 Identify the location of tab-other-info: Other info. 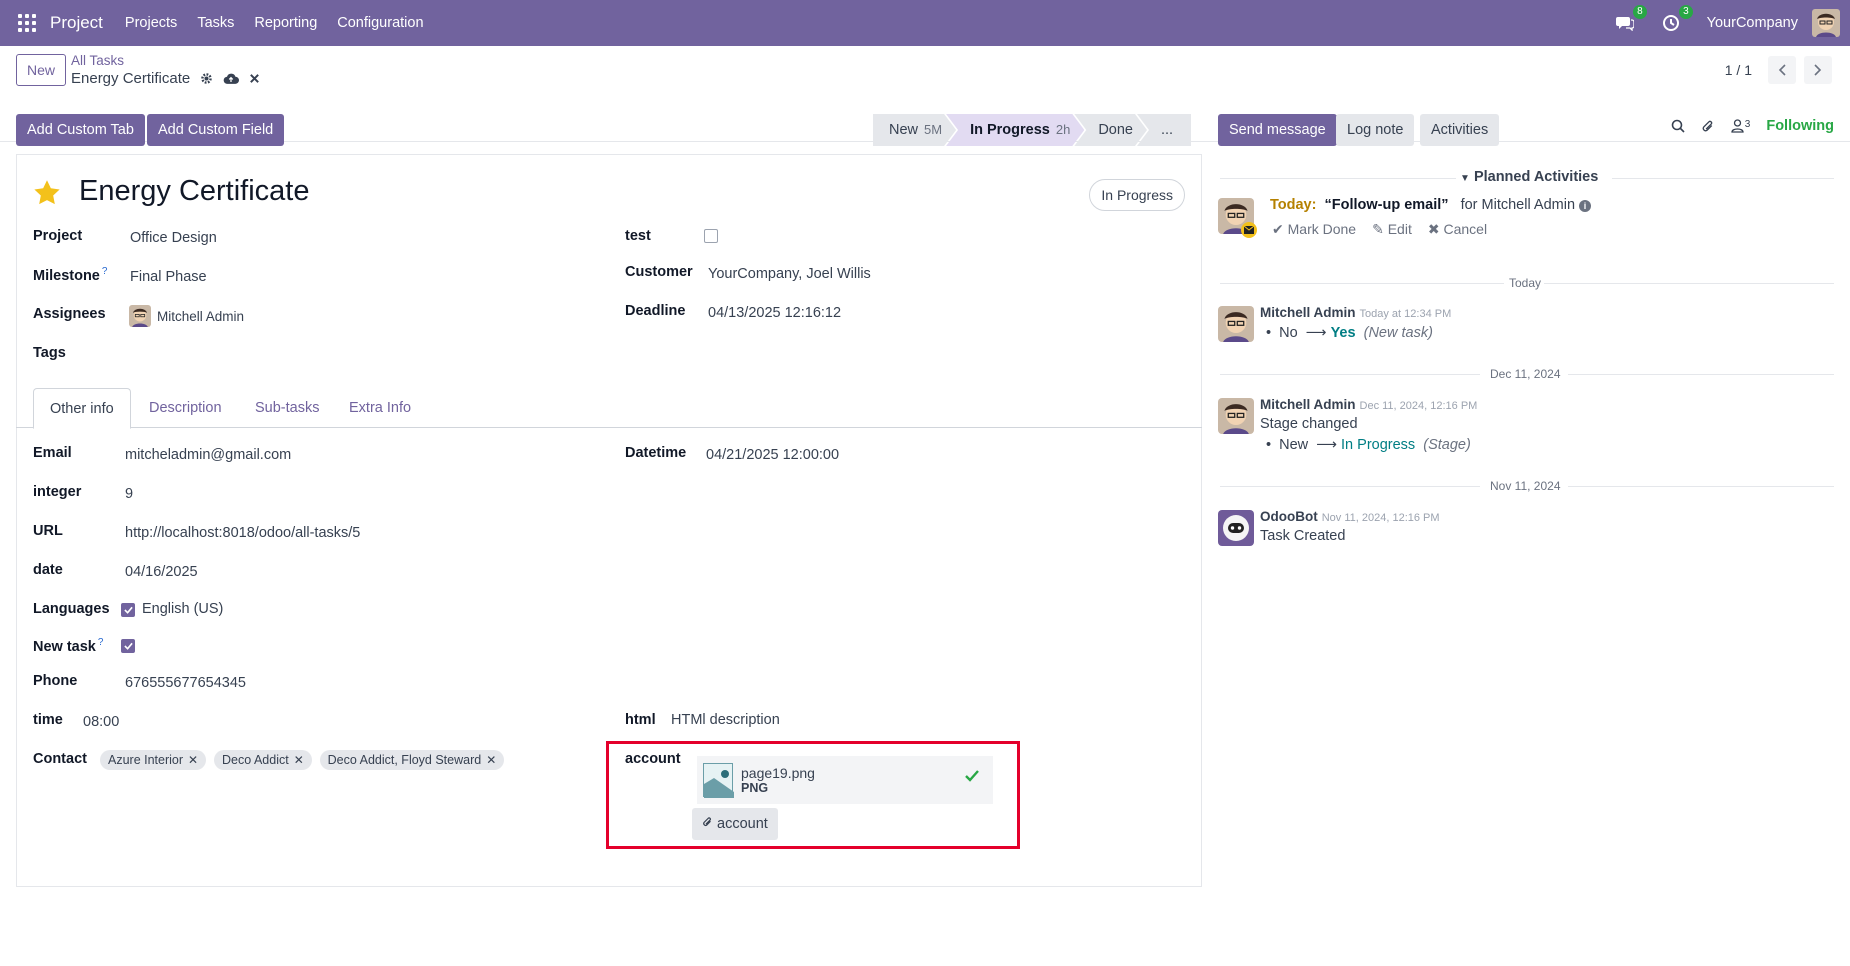
(82, 408).